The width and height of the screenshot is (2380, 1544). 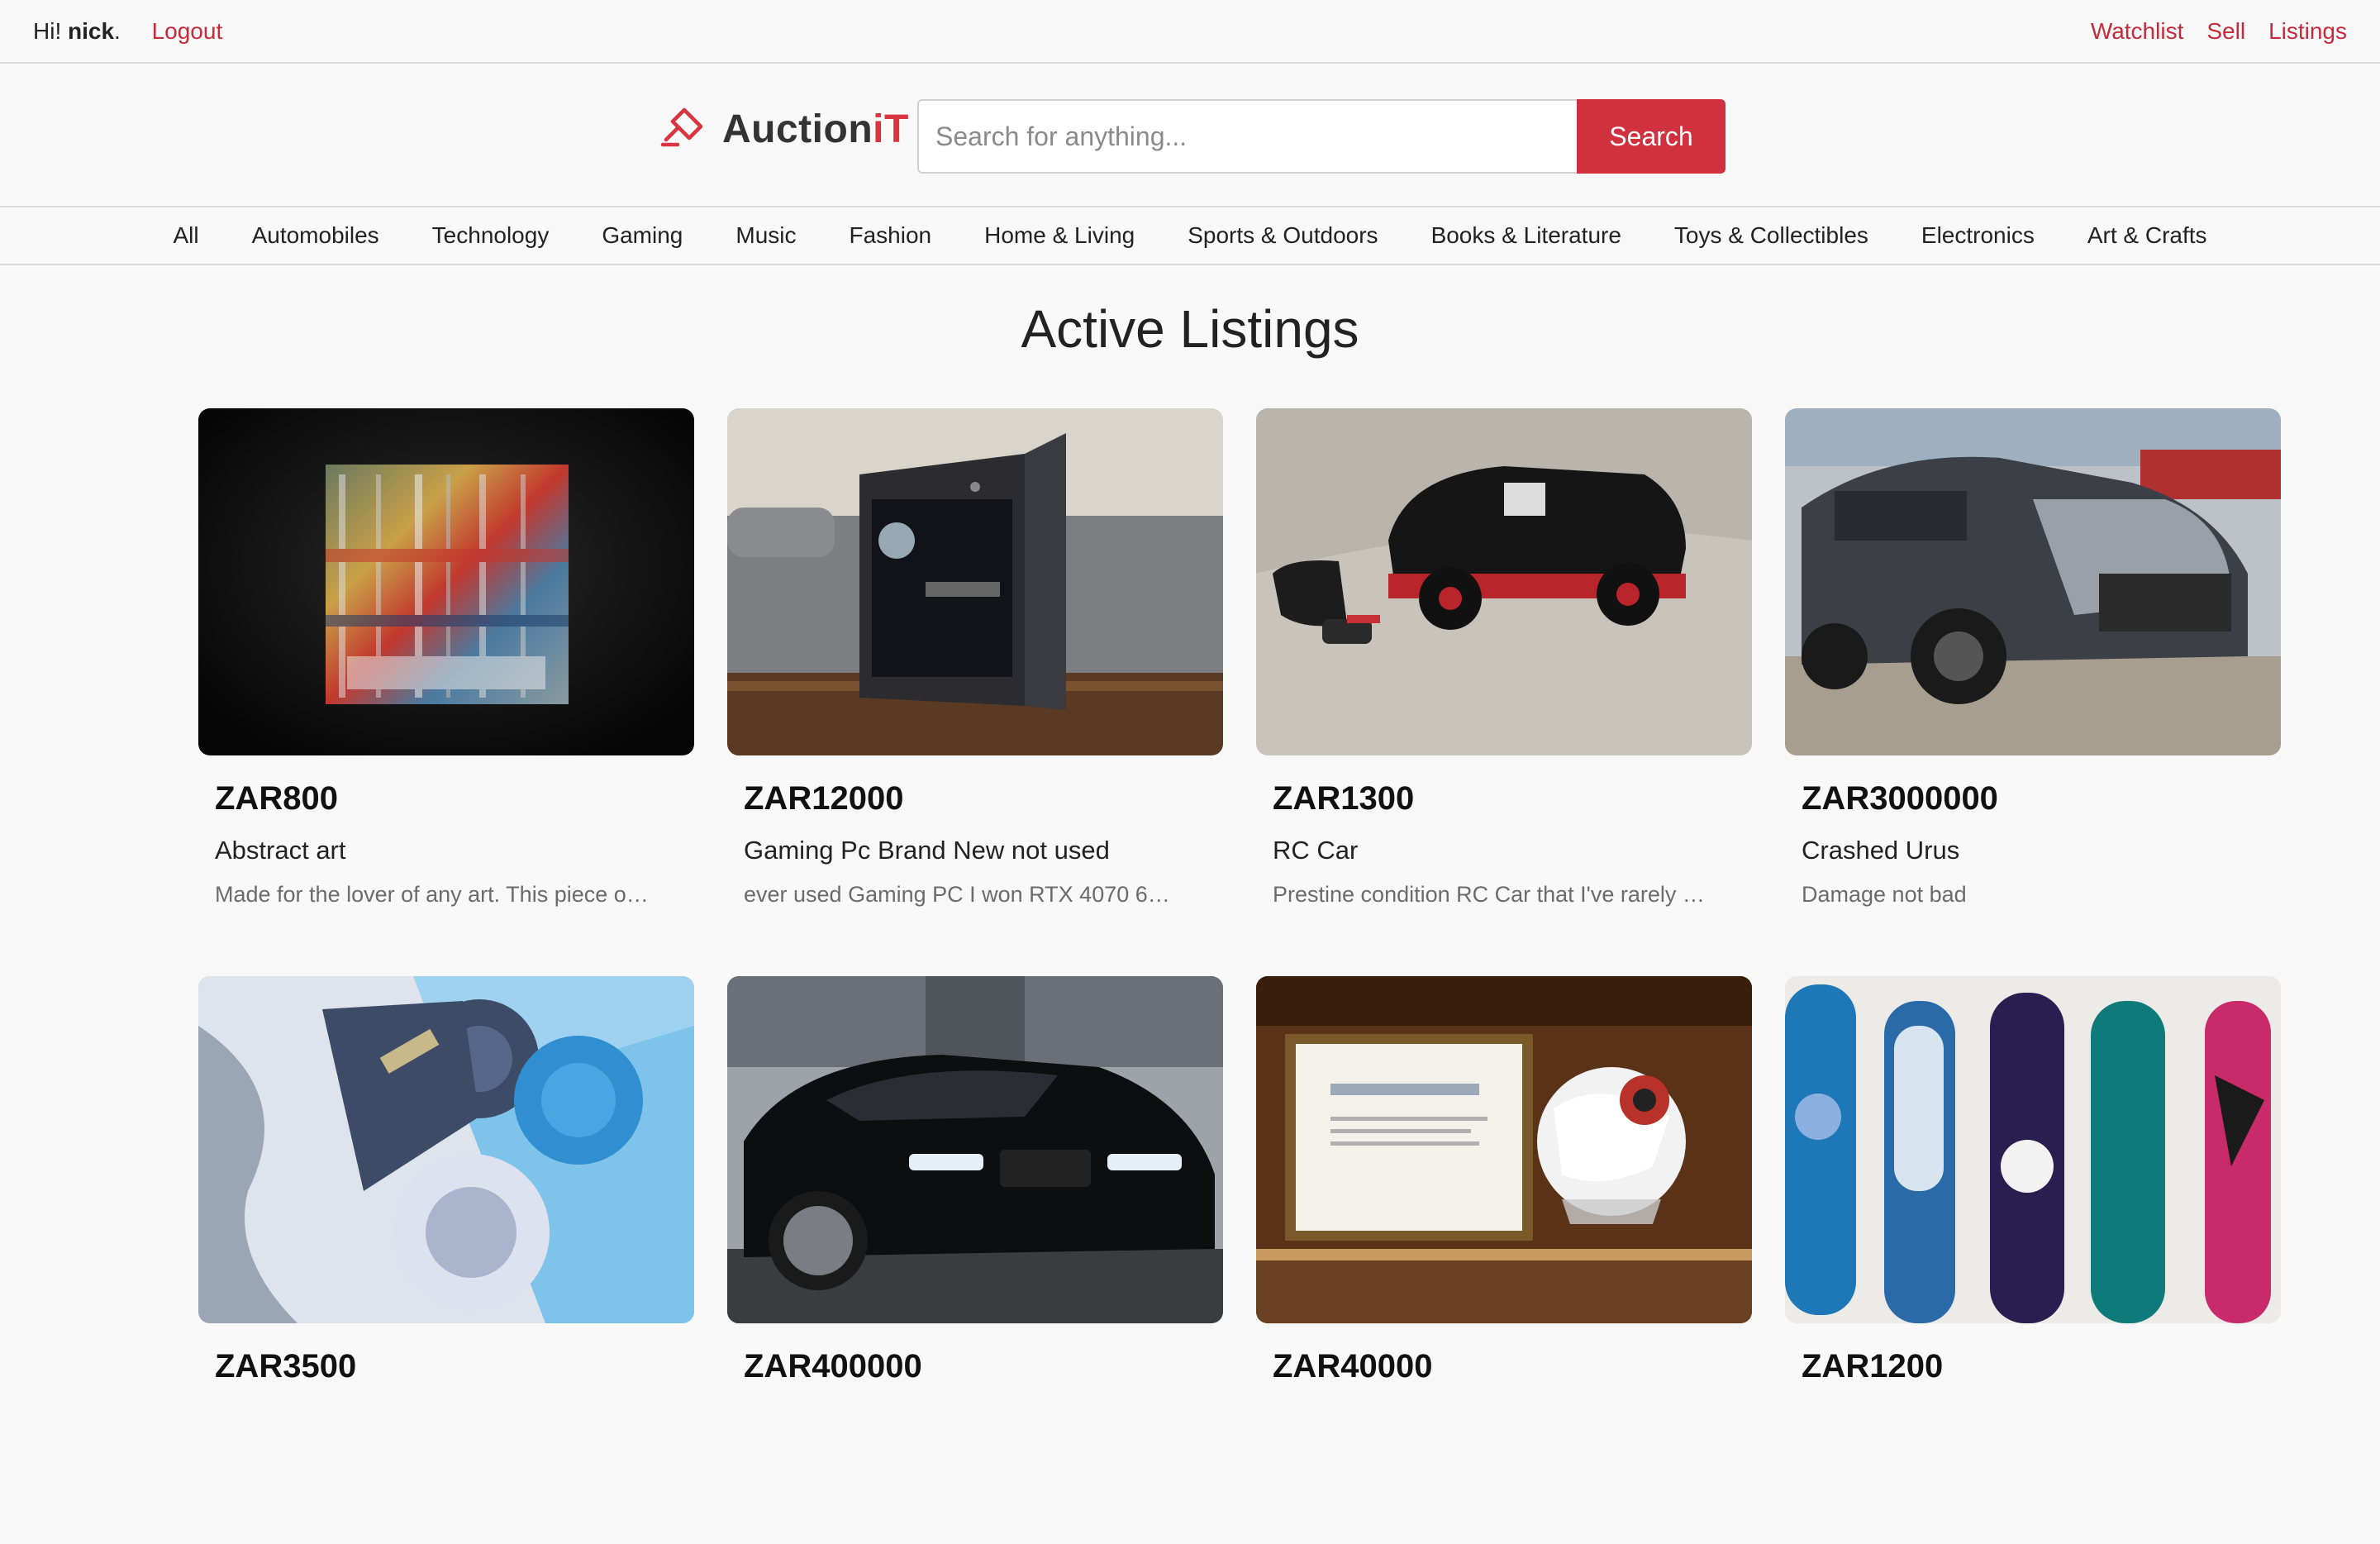 I want to click on listing-image-certificate-football, so click(x=1504, y=1150).